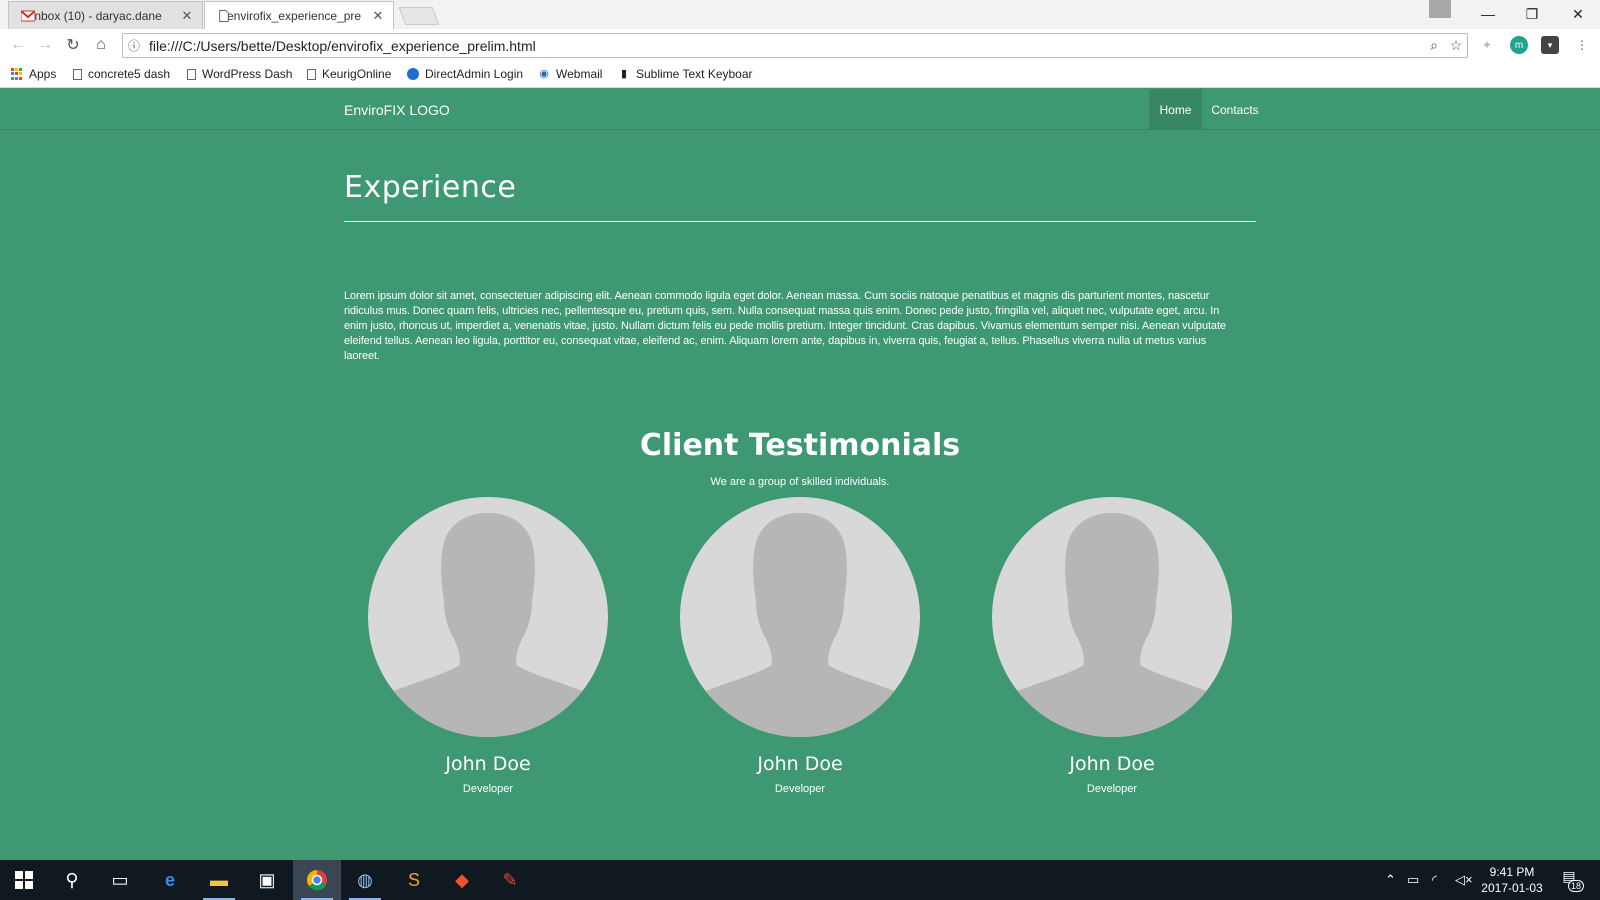  Describe the element at coordinates (414, 880) in the screenshot. I see `sublime-text-icon: S` at that location.